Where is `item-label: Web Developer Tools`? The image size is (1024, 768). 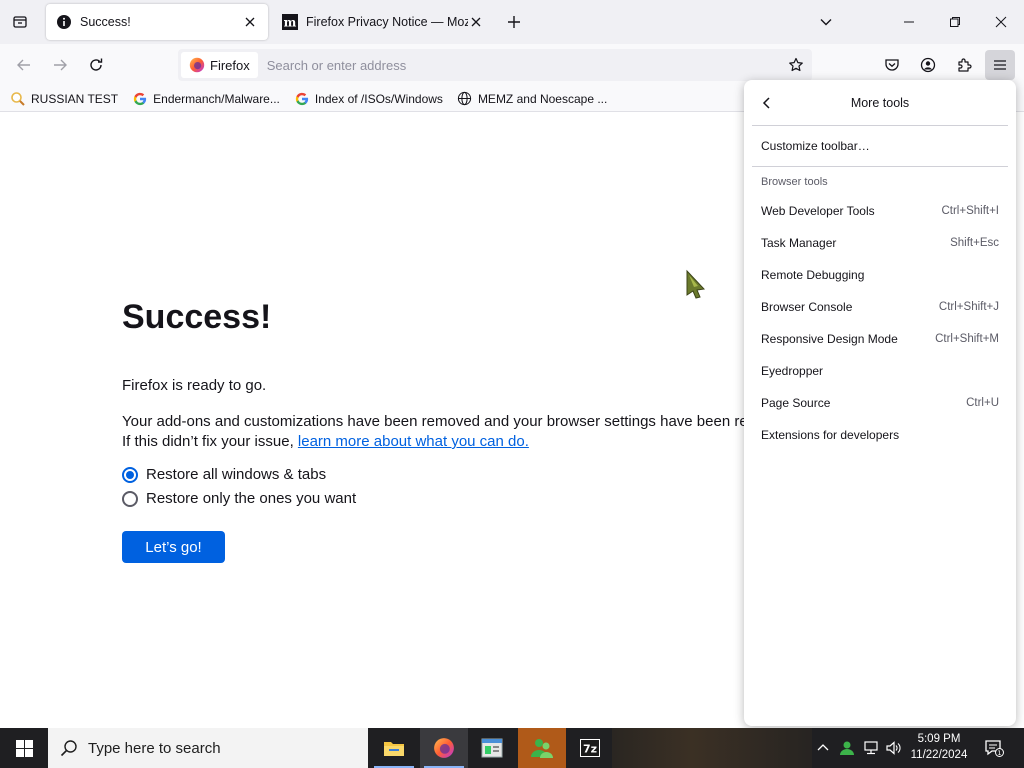
item-label: Web Developer Tools is located at coordinates (818, 211).